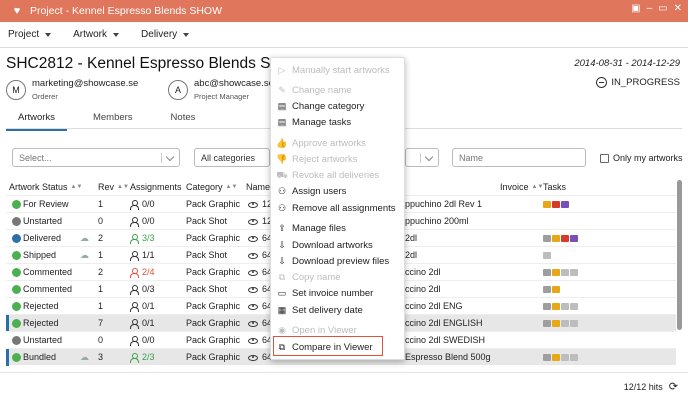 Image resolution: width=688 pixels, height=401 pixels. I want to click on menu-item-reject-artworks: 👎 Reject artworks, so click(316, 159).